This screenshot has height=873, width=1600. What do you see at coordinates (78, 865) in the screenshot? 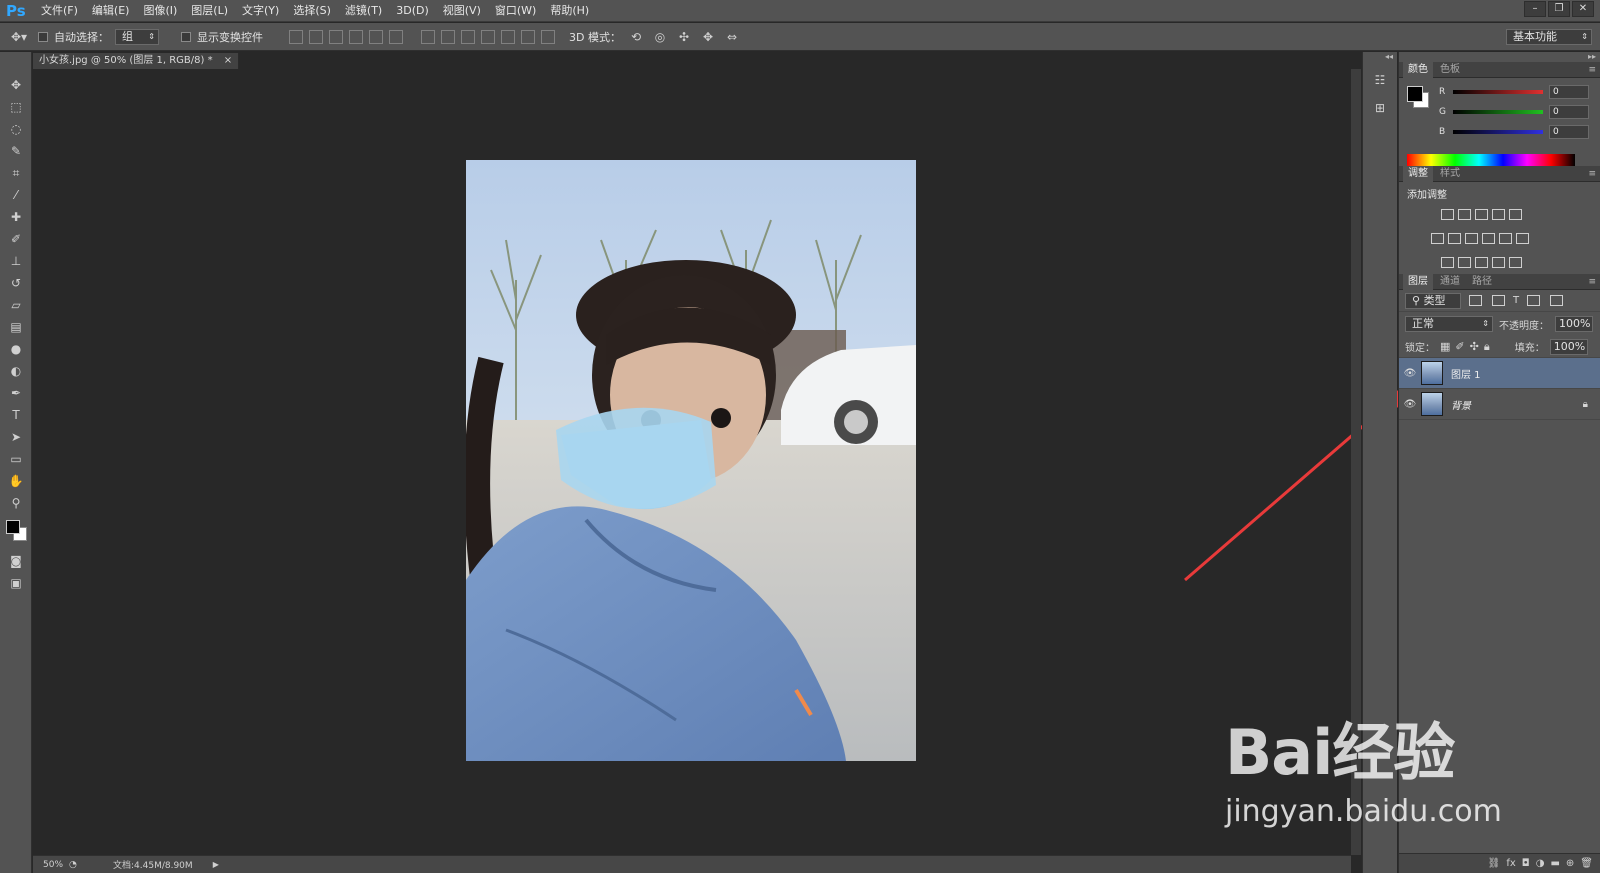
I see `status-icon: ◔` at bounding box center [78, 865].